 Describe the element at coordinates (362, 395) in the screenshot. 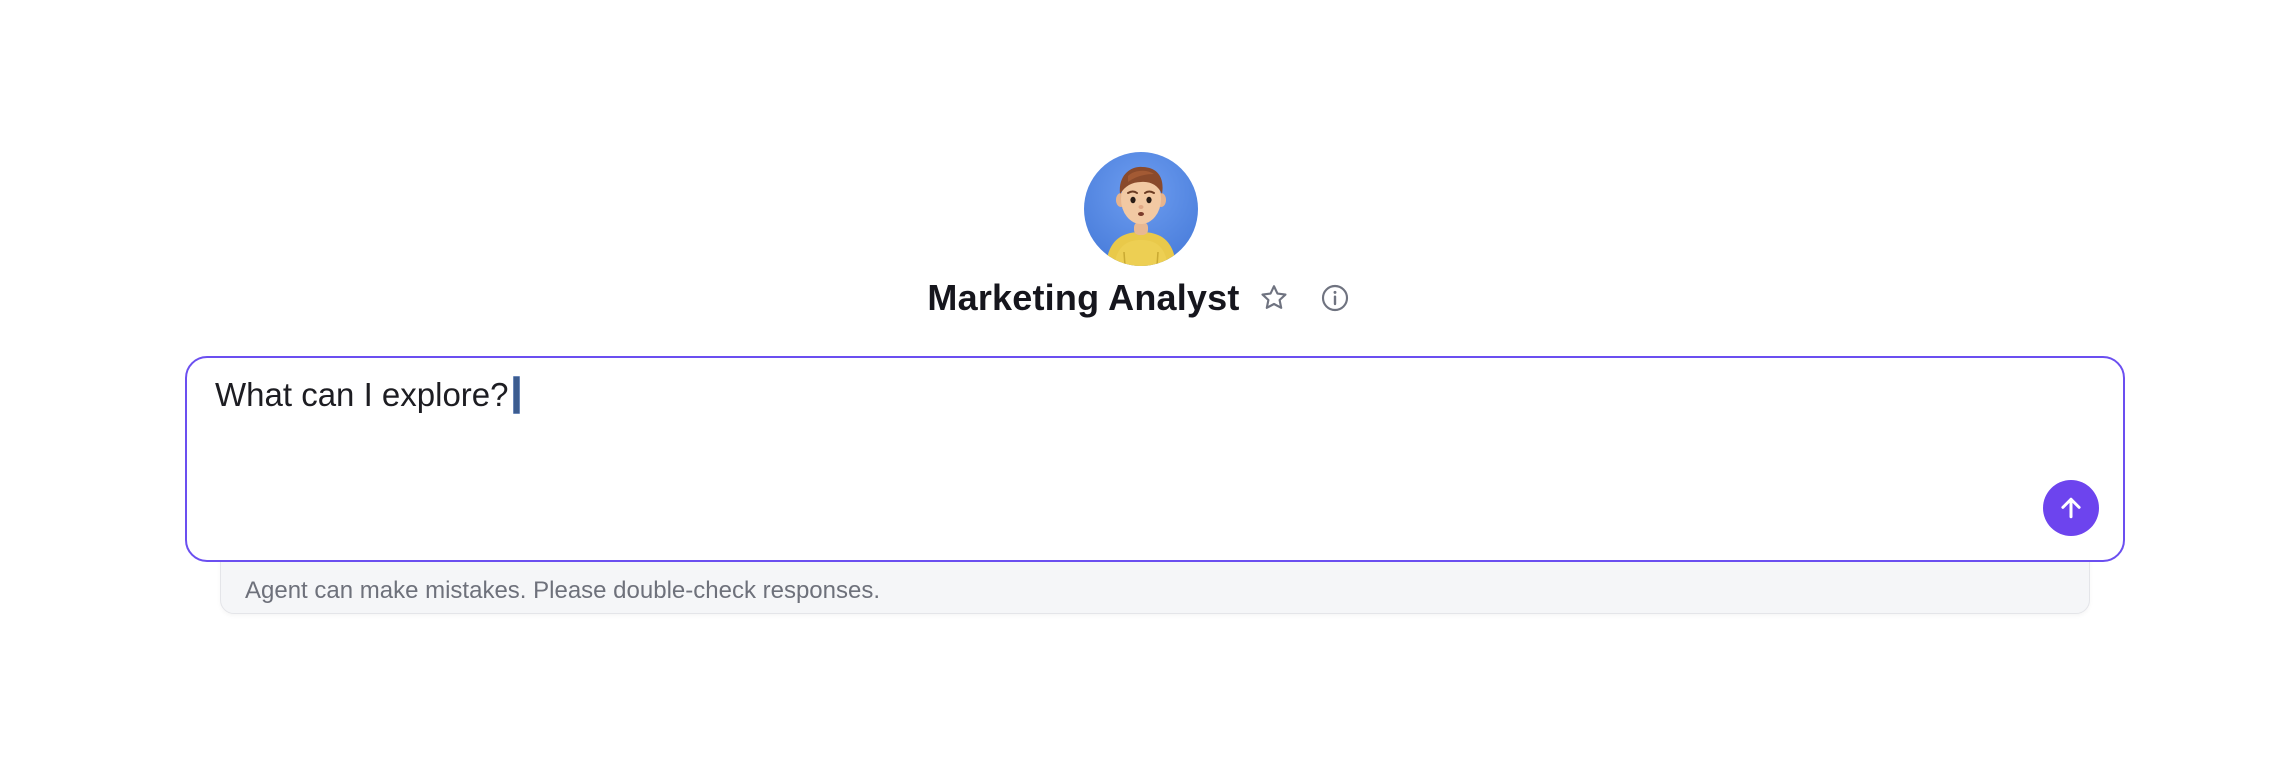

I see `prompt-input-text: What can I explore?` at that location.